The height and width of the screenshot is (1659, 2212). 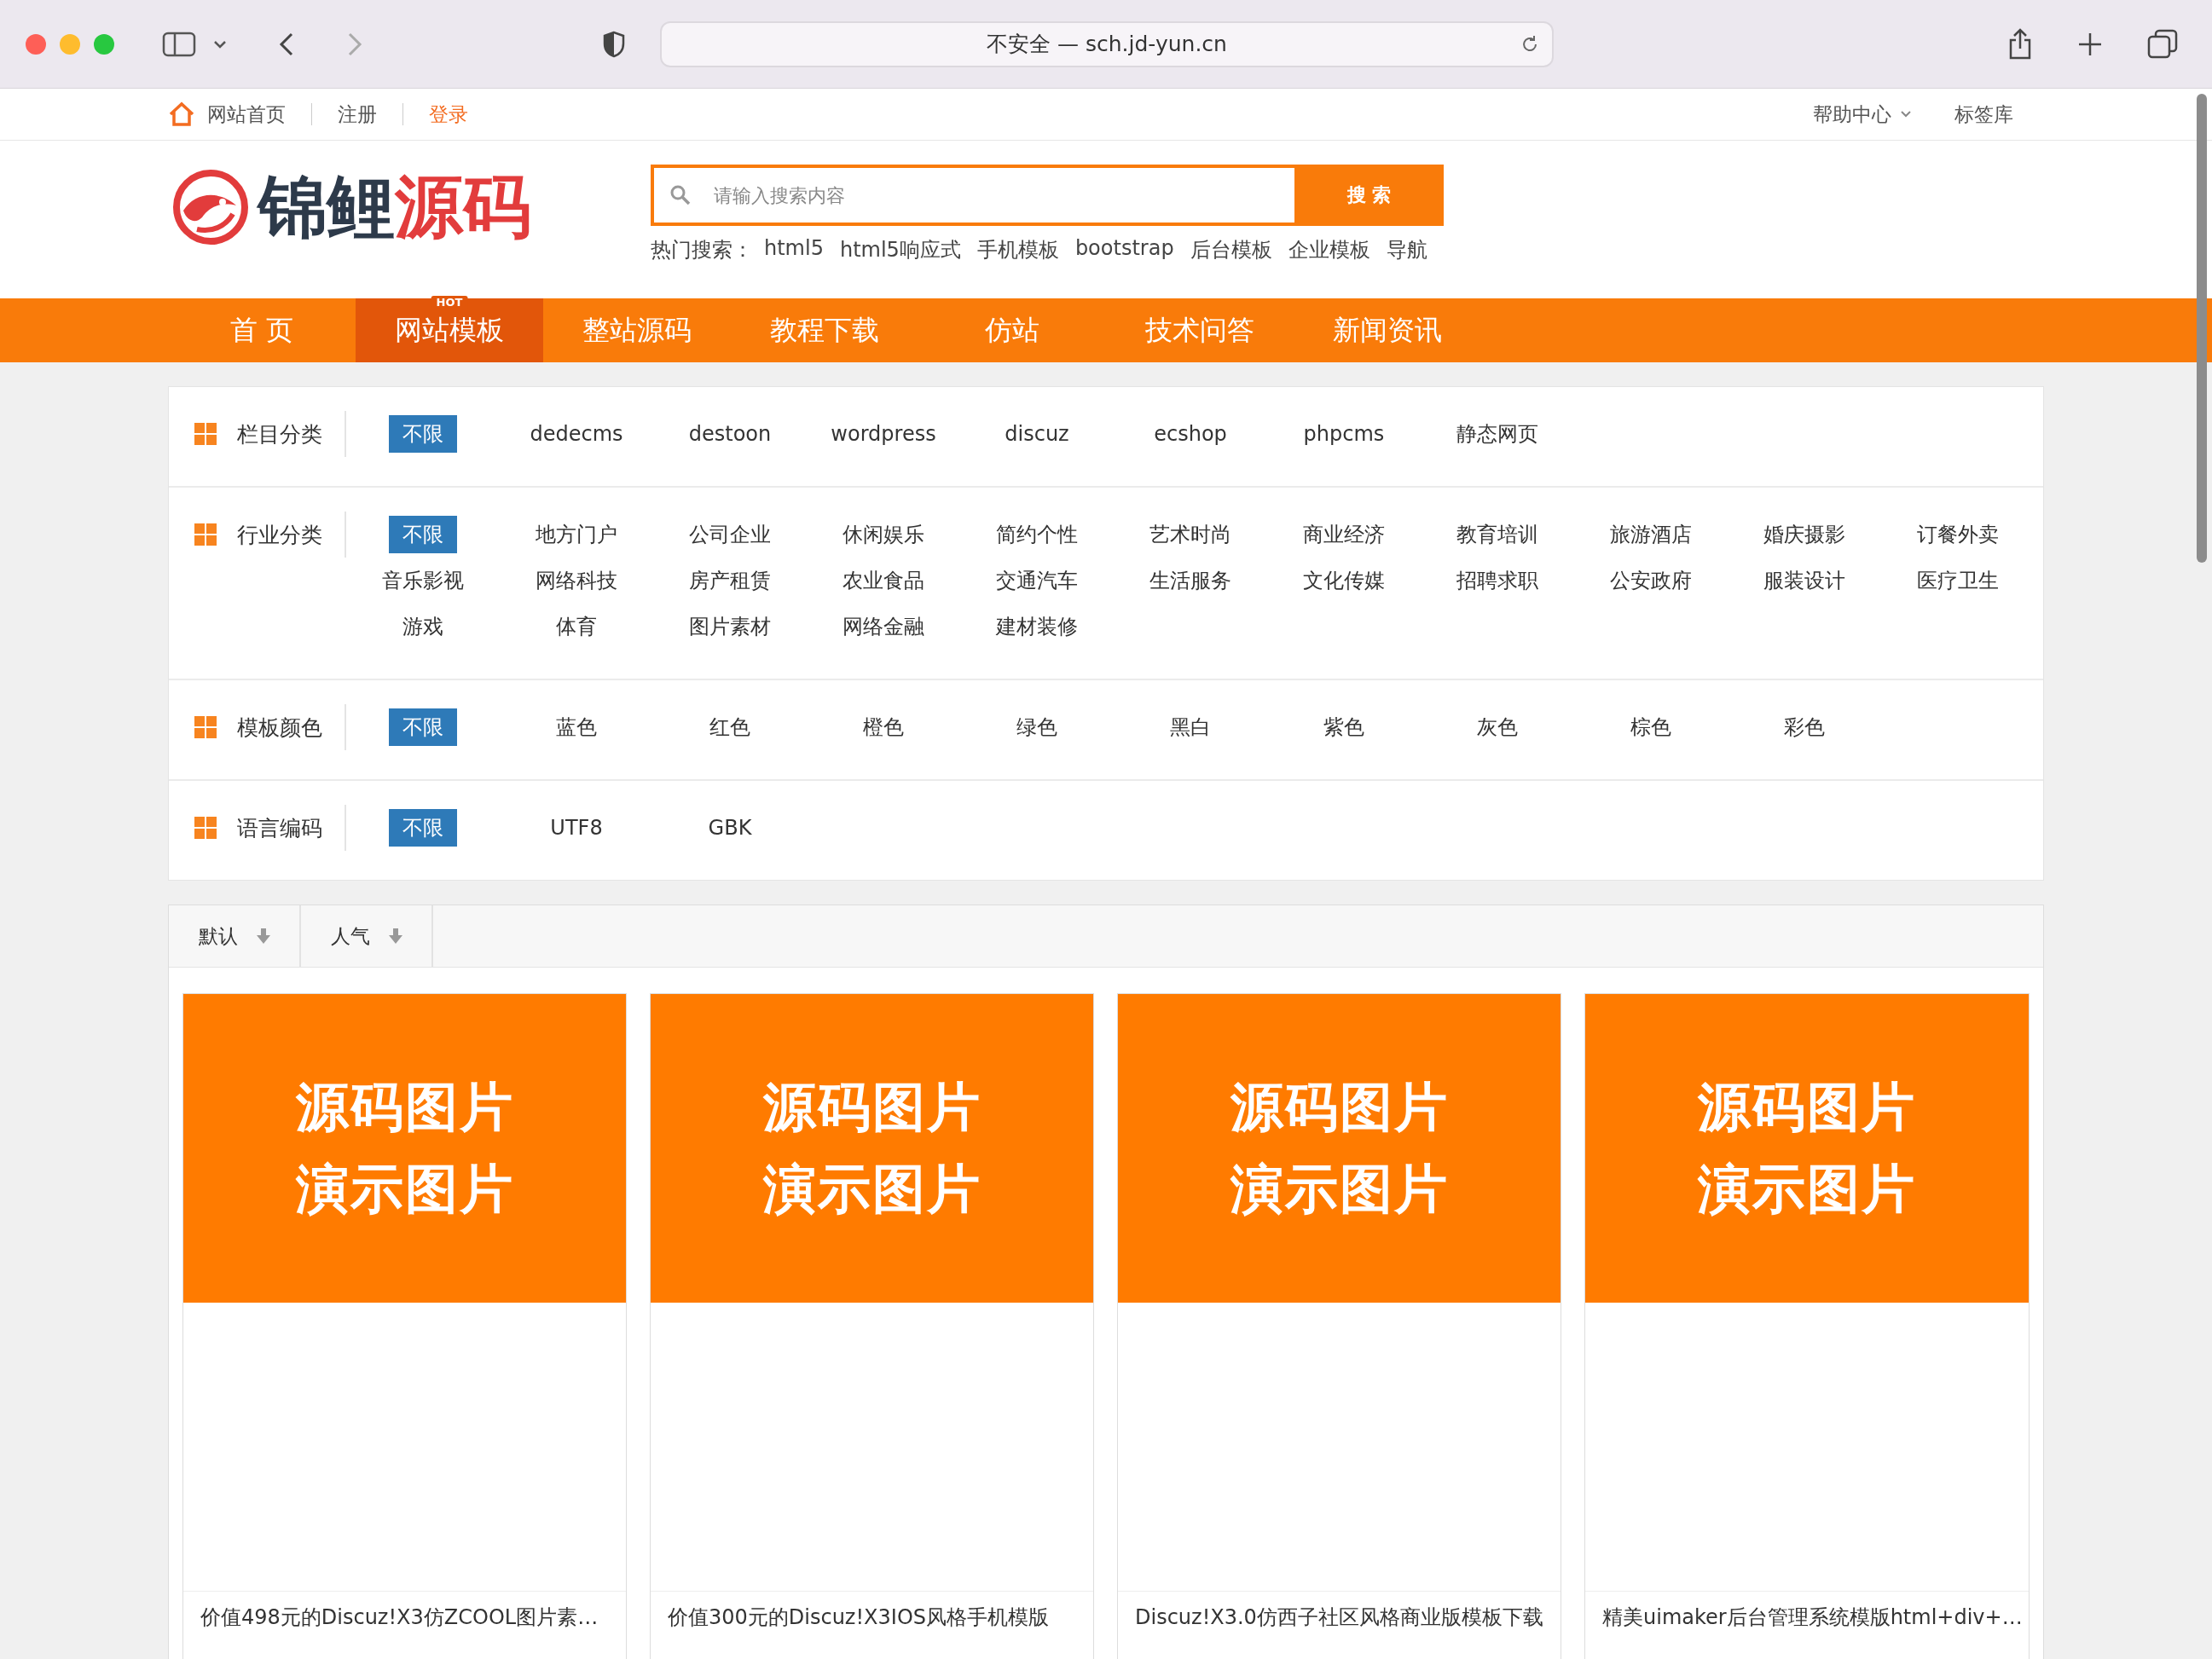 What do you see at coordinates (1339, 1618) in the screenshot?
I see `card-title: Discuz!X3.0仿西子社区风格商业版模板下载` at bounding box center [1339, 1618].